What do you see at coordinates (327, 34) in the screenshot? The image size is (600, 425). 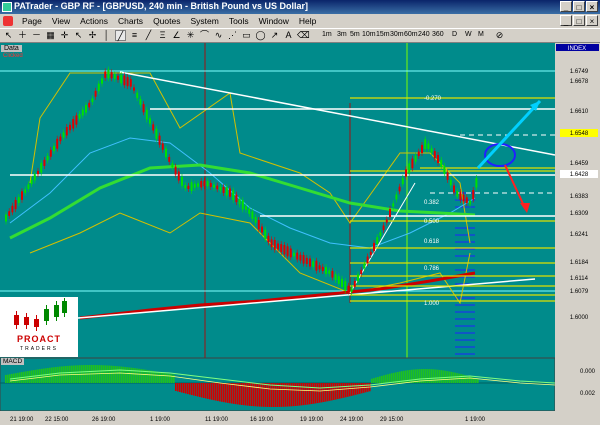 I see `tf-1m: 1m` at bounding box center [327, 34].